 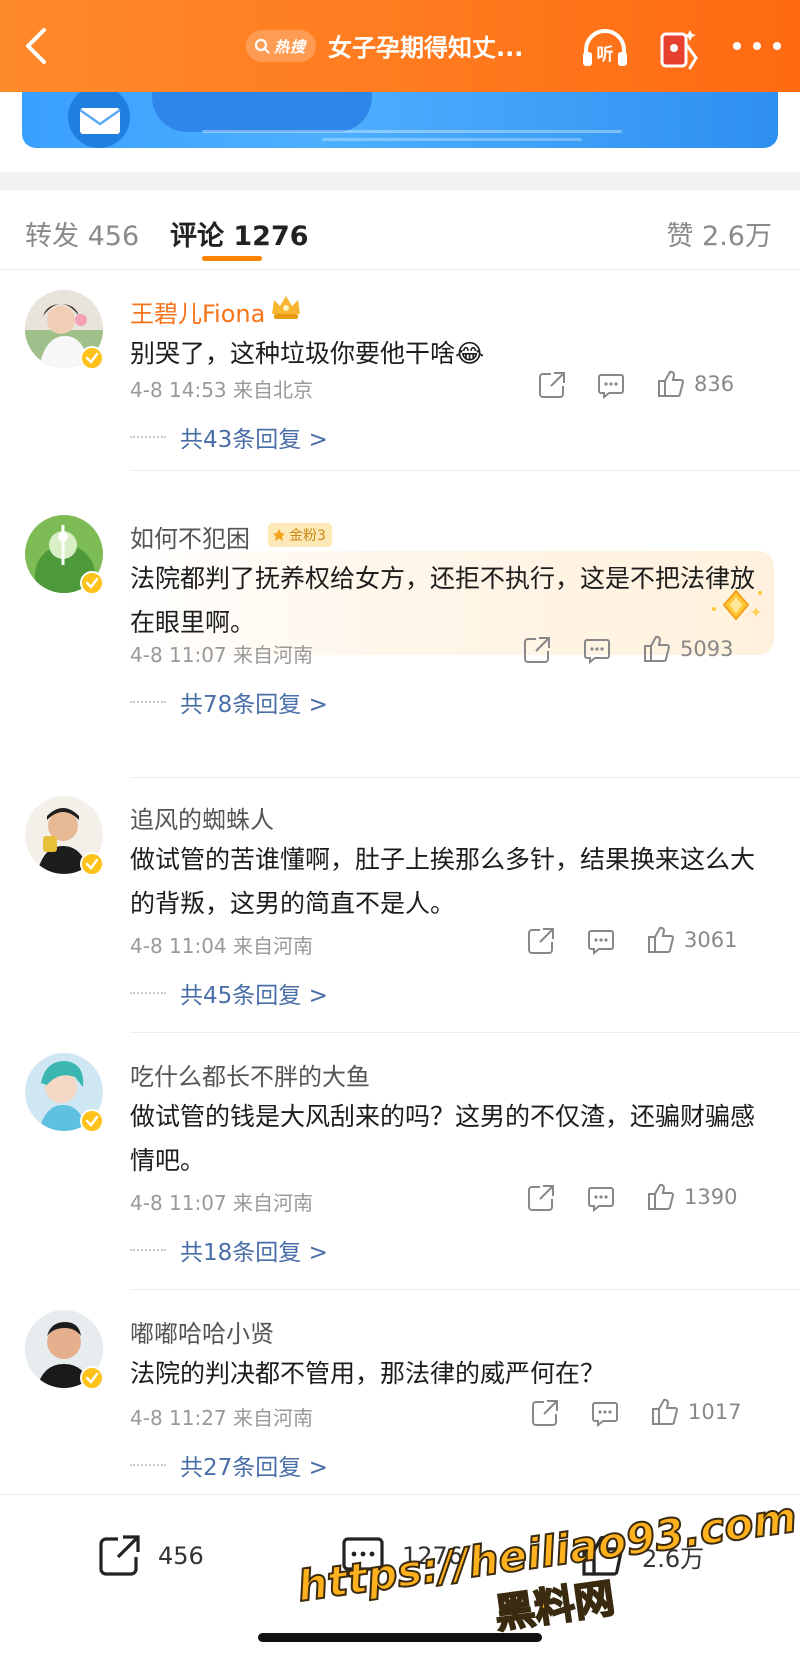 I want to click on hot-search-label: 热搜, so click(x=290, y=46).